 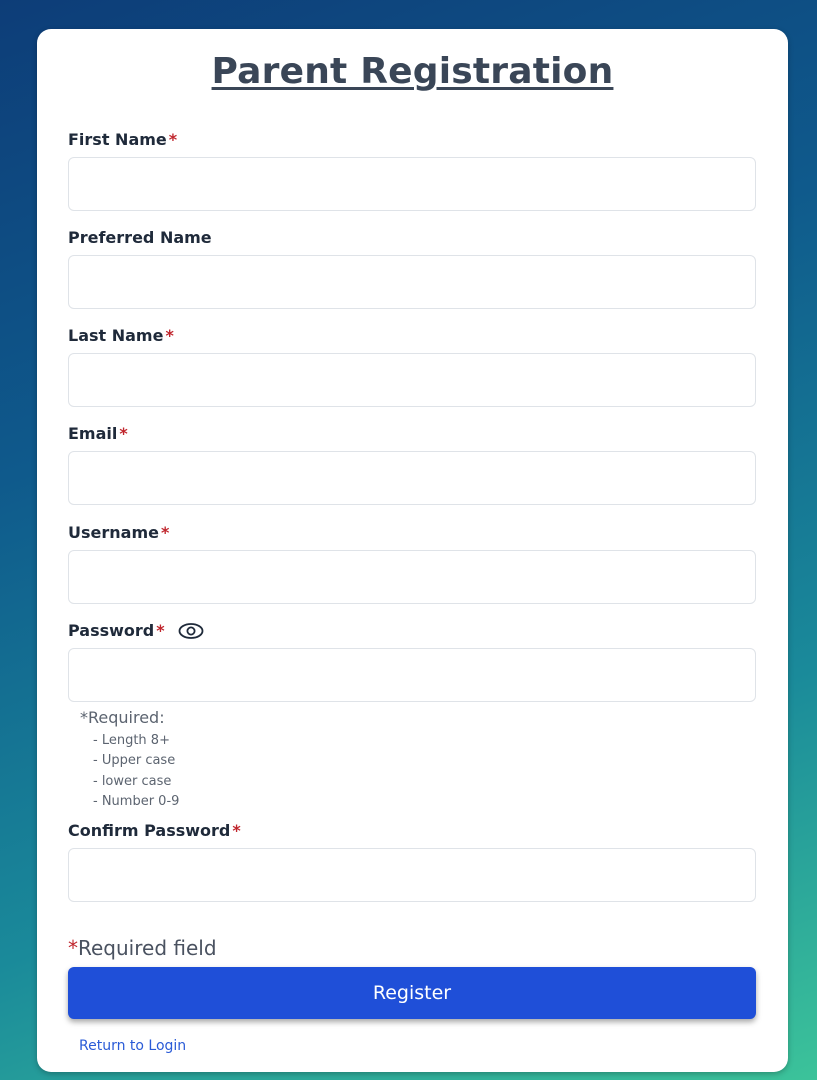 I want to click on confirm-password-label: Confirm Password *, so click(x=154, y=830).